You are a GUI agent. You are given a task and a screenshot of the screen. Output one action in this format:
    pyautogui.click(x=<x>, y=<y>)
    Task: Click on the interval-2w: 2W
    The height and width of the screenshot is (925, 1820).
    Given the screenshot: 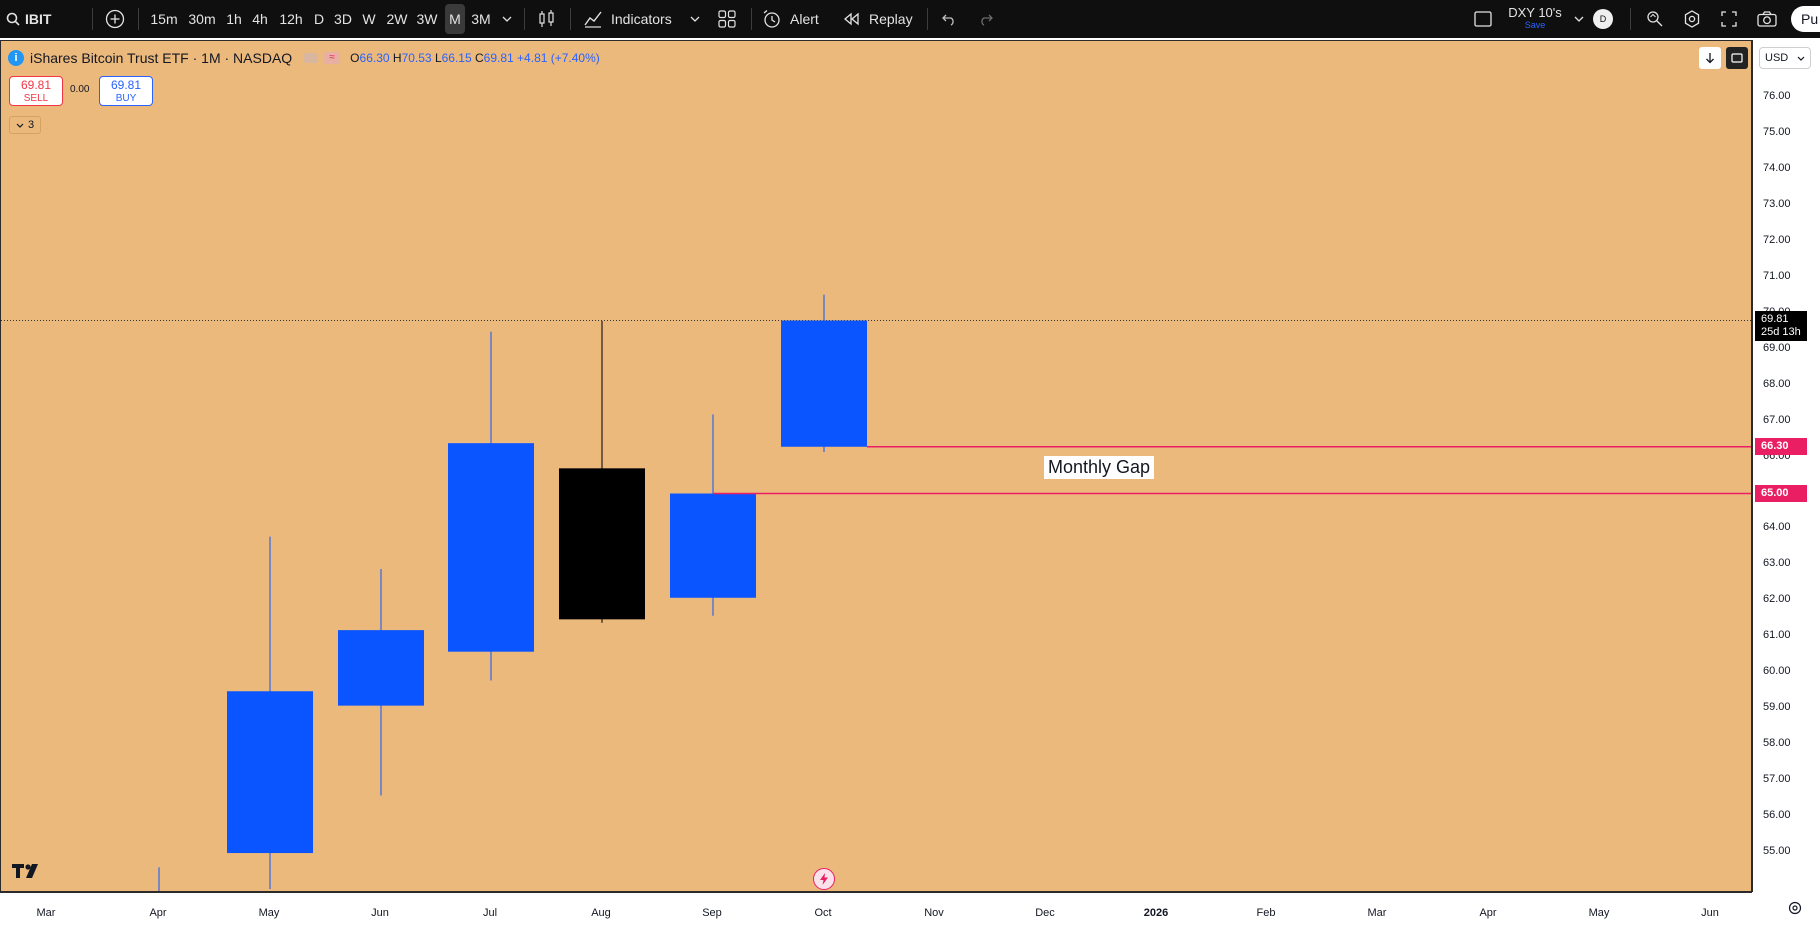 What is the action you would take?
    pyautogui.click(x=397, y=19)
    